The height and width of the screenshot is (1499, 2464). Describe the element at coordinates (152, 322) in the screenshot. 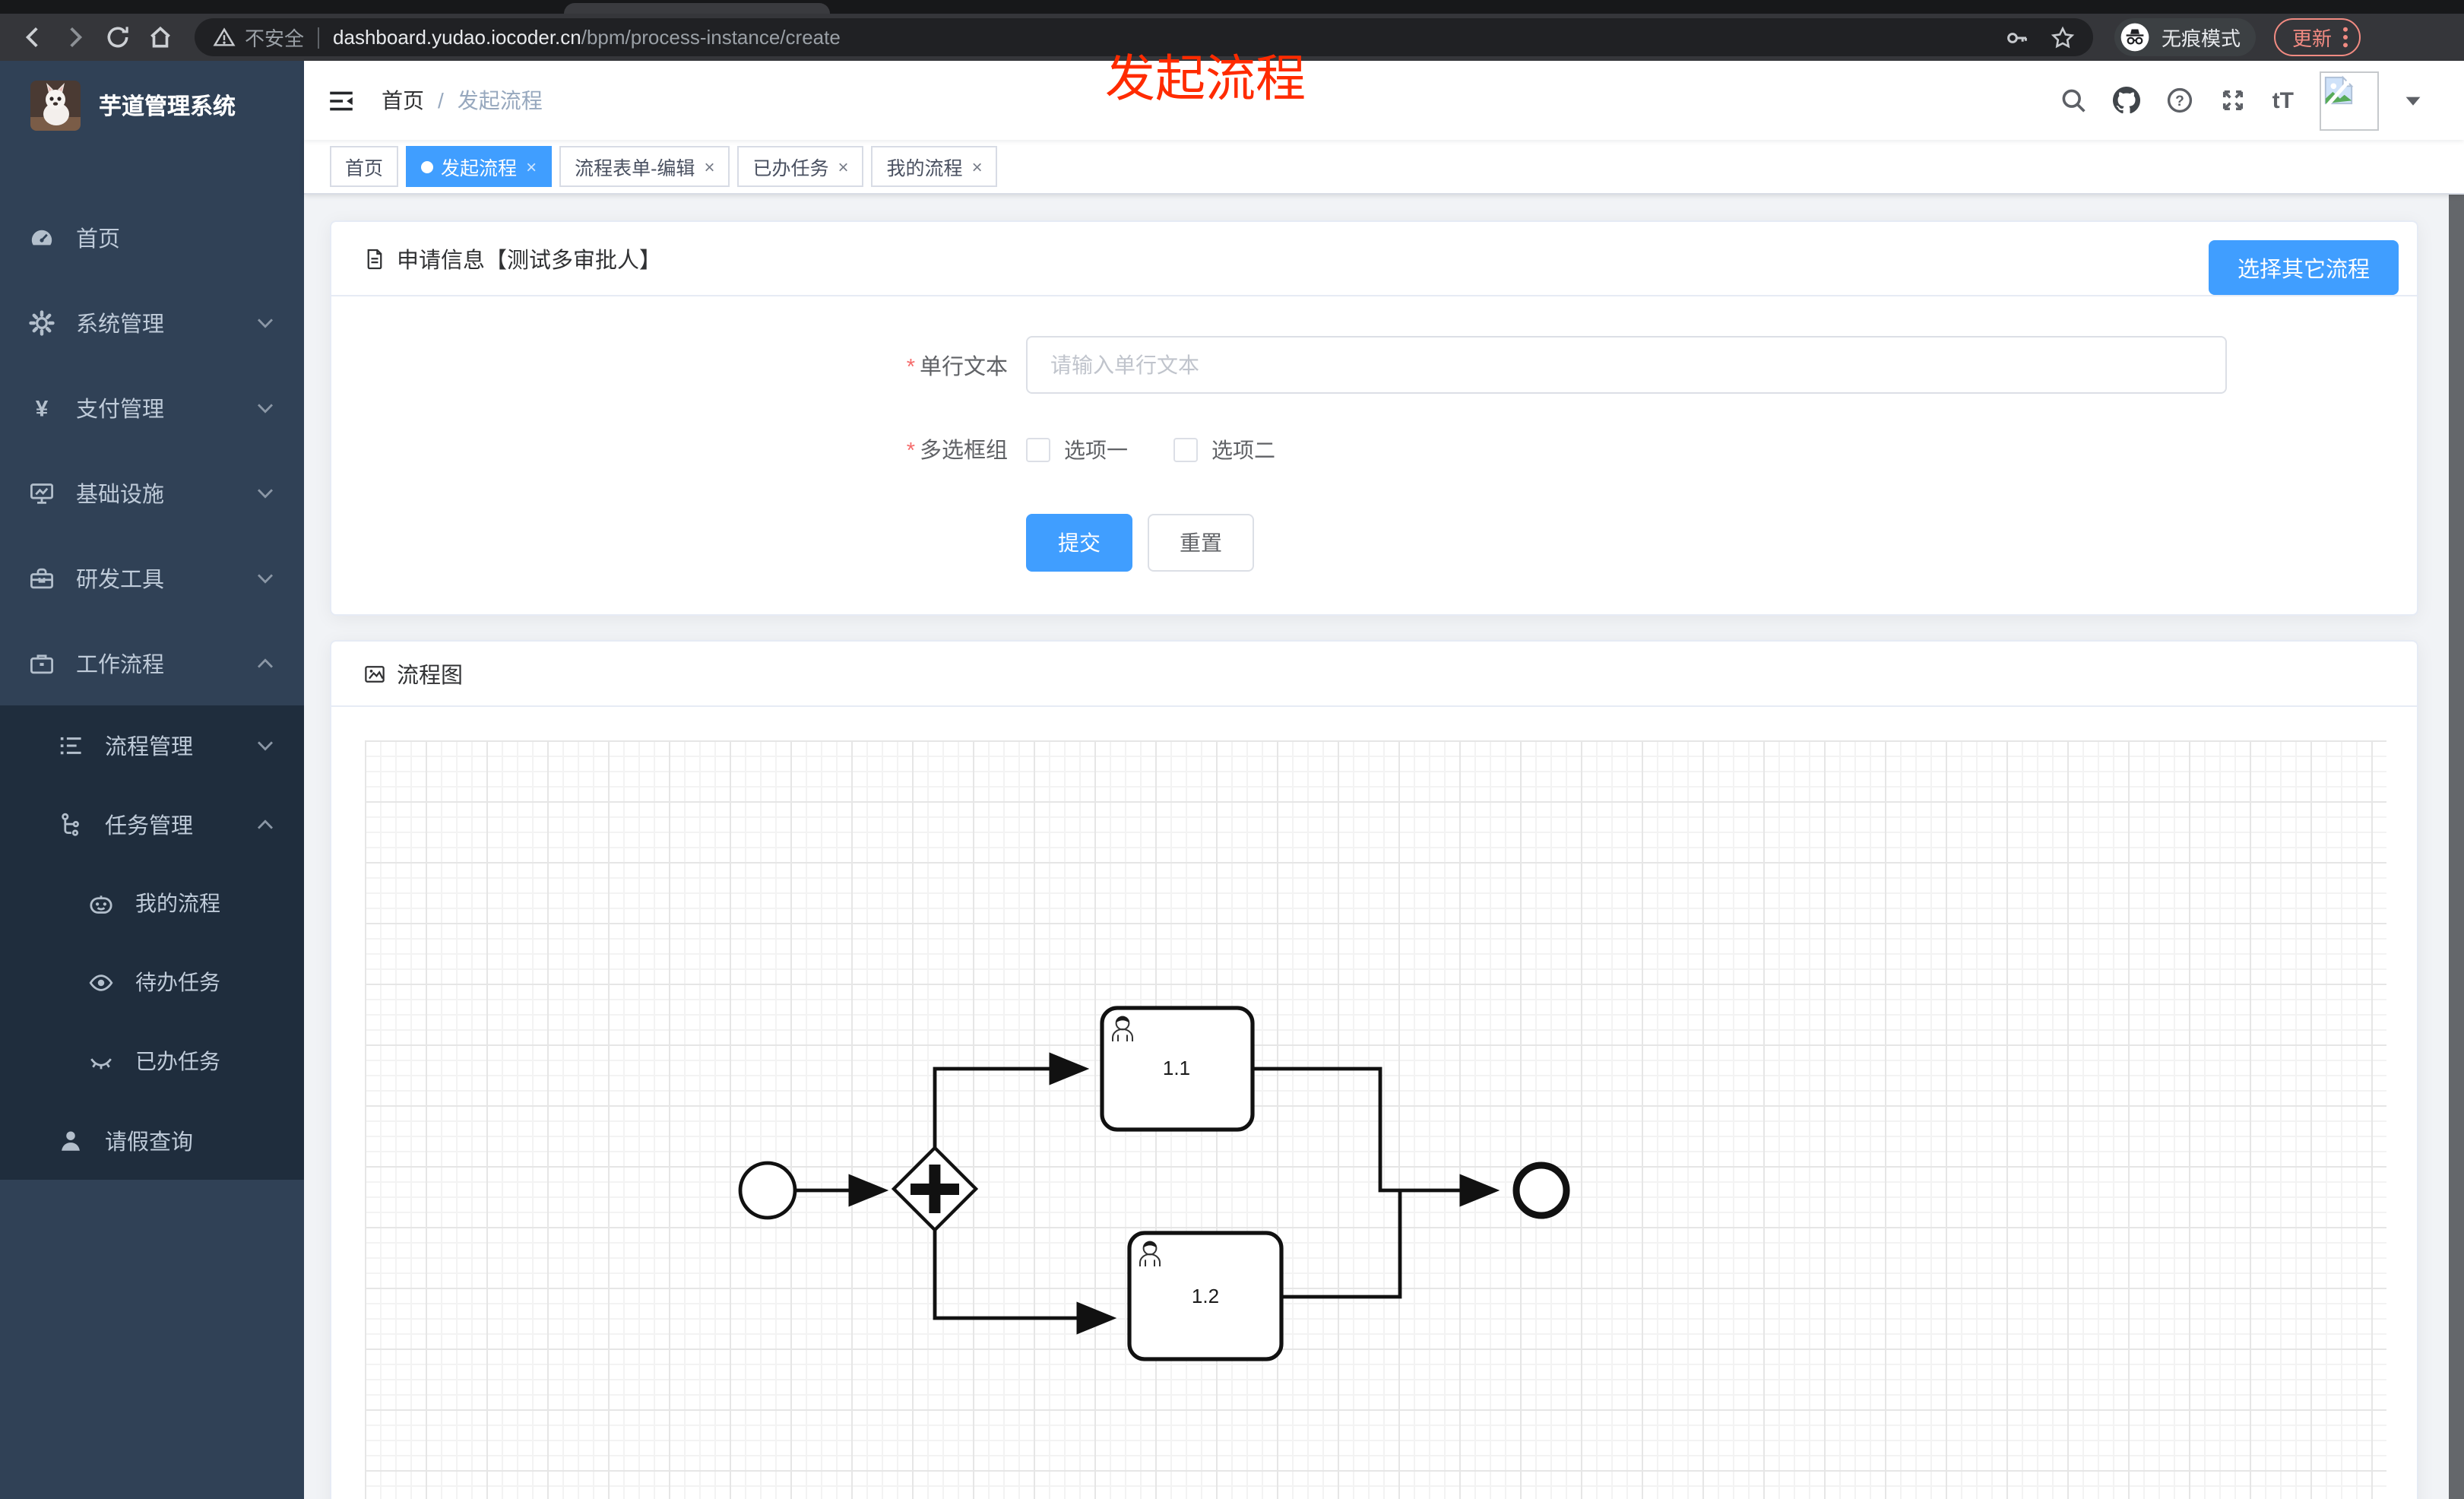

I see `sidebar-item-system: 系统管理` at that location.